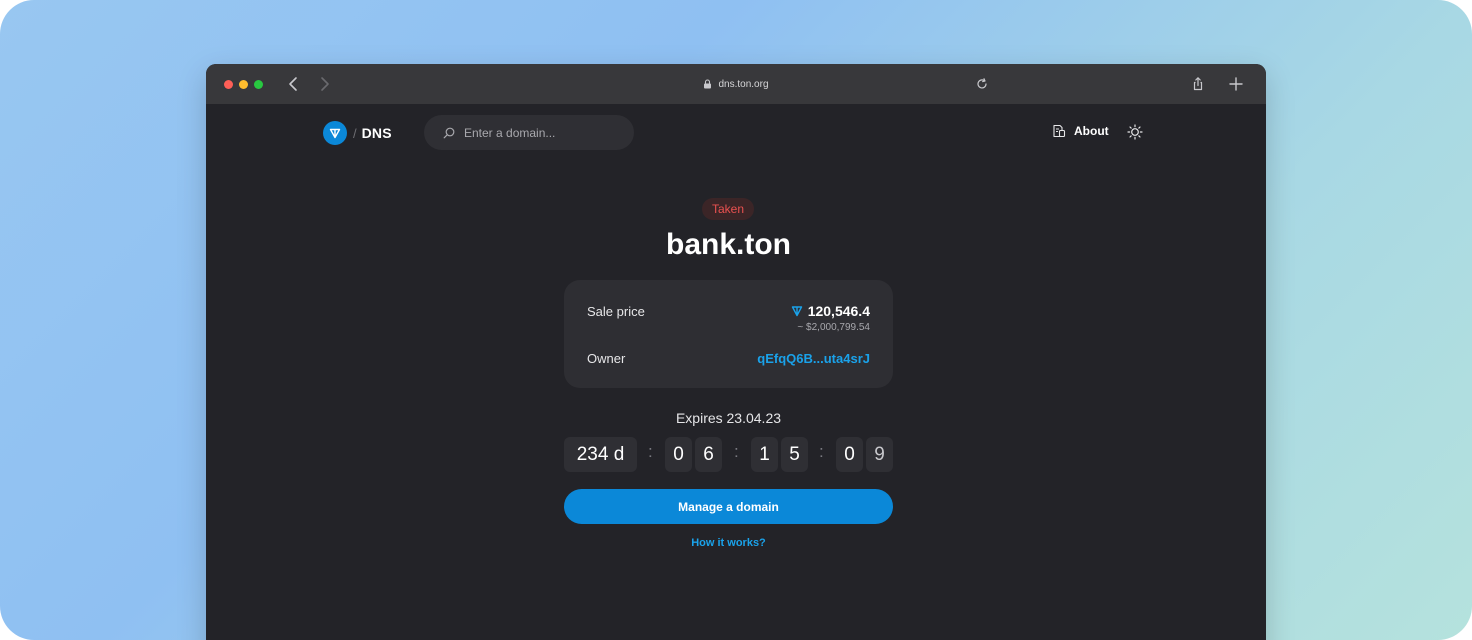 The height and width of the screenshot is (640, 1472). Describe the element at coordinates (258, 84) in the screenshot. I see `zoom-window-button` at that location.